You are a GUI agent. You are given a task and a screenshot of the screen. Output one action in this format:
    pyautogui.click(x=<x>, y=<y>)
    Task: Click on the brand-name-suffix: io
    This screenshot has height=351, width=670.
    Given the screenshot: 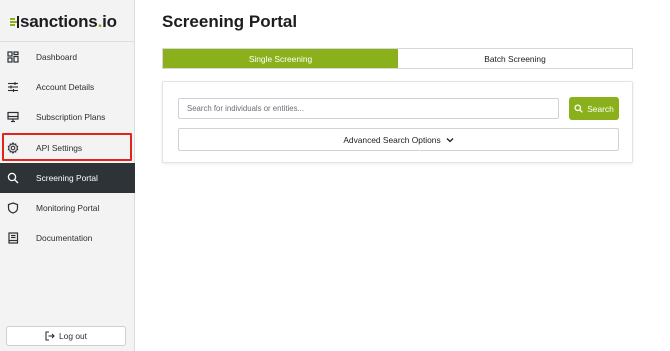 What is the action you would take?
    pyautogui.click(x=109, y=21)
    